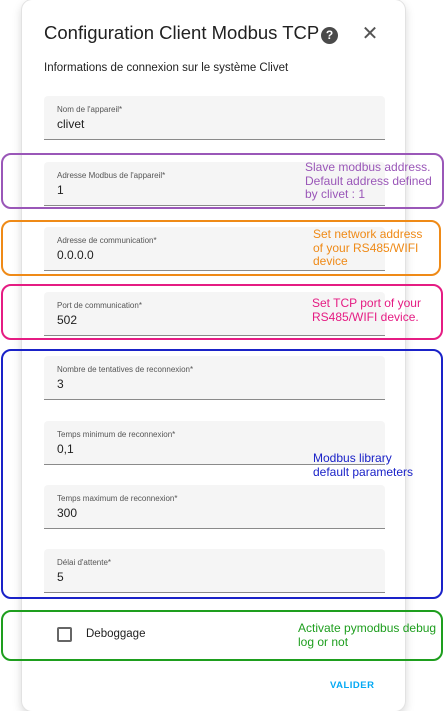  I want to click on device-name-value: clivet, so click(71, 124).